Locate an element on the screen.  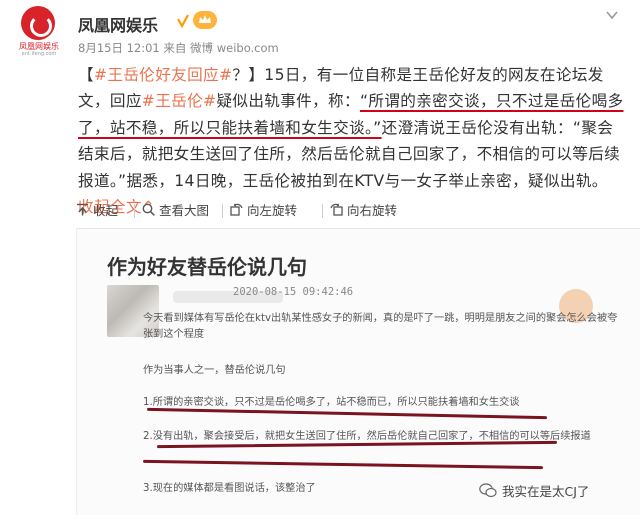
pen-underline is located at coordinates (343, 464).